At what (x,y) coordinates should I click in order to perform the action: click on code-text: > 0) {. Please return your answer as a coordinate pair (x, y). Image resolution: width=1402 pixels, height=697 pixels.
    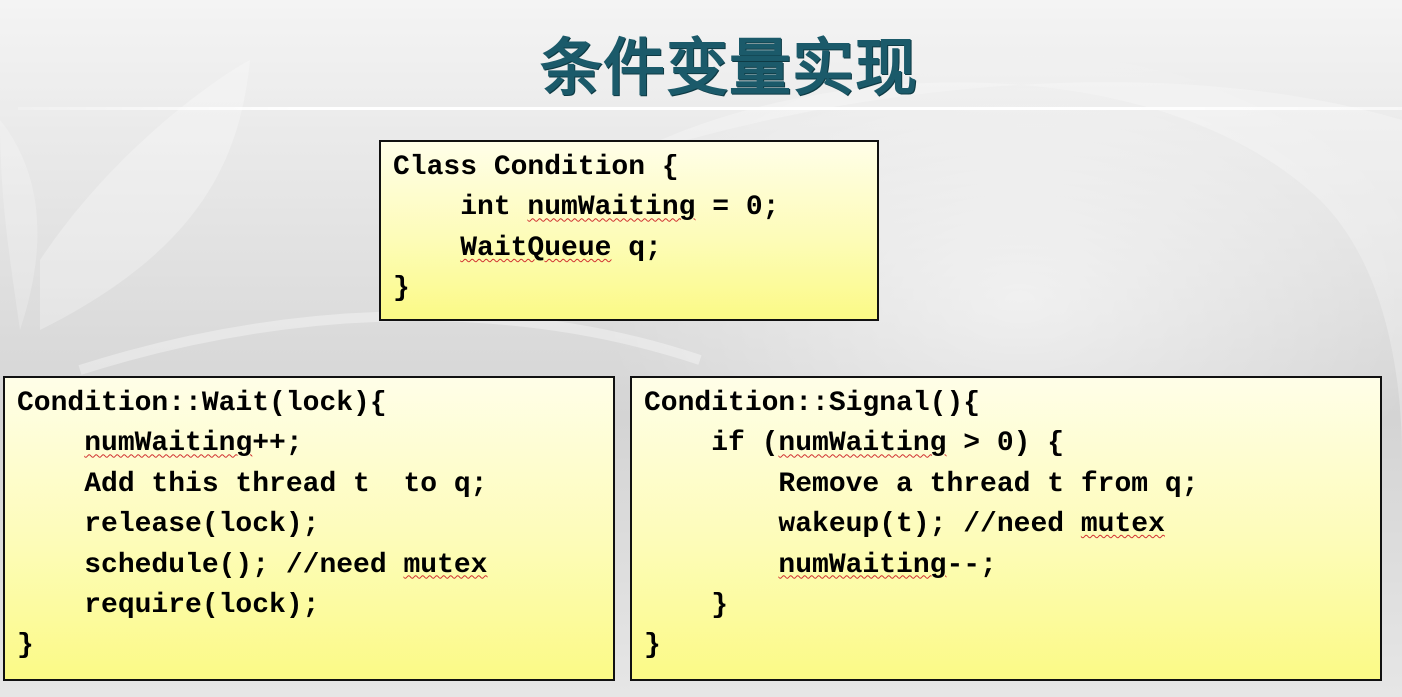
    Looking at the image, I should click on (1005, 444).